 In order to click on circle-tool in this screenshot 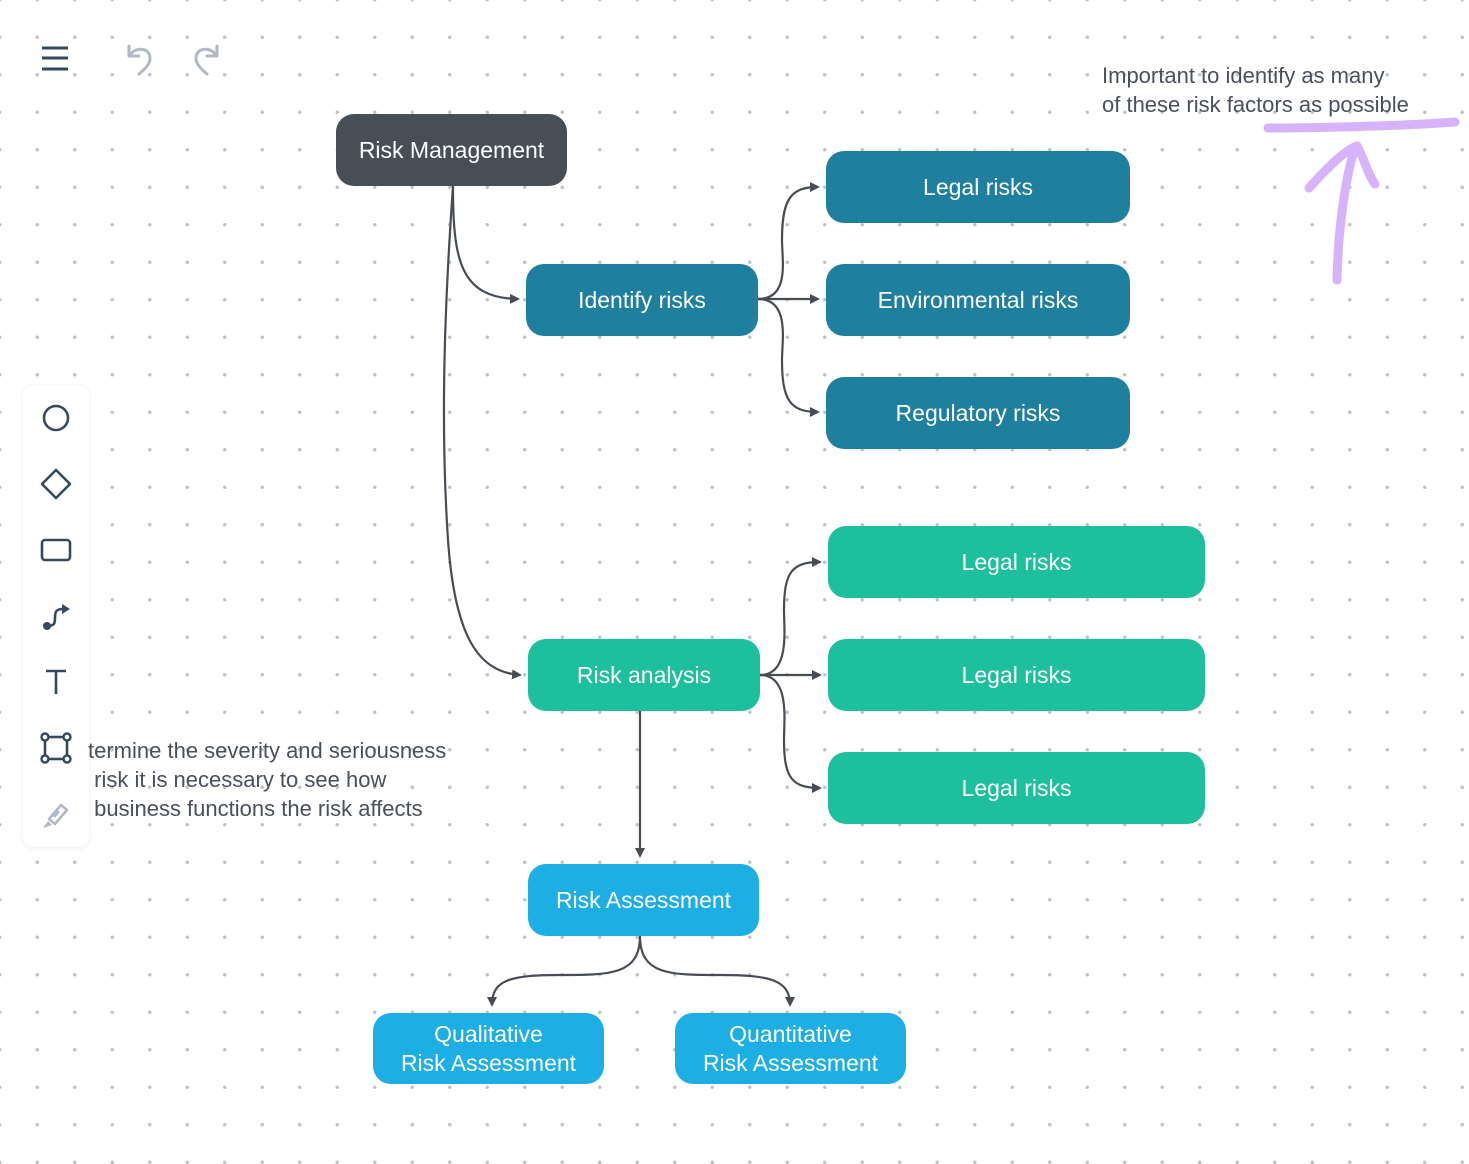, I will do `click(56, 418)`.